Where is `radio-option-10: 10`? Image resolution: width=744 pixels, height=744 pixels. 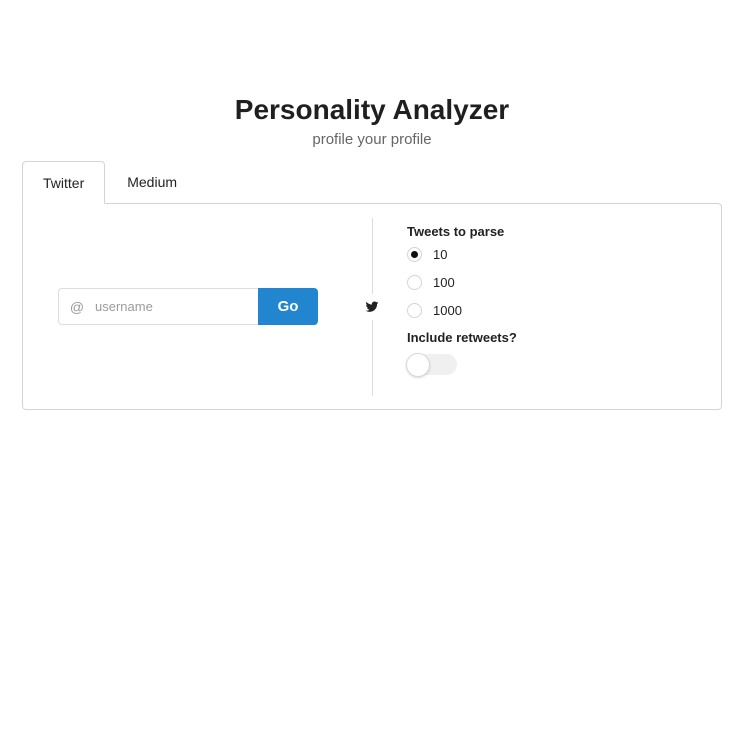
radio-option-10: 10 is located at coordinates (462, 254).